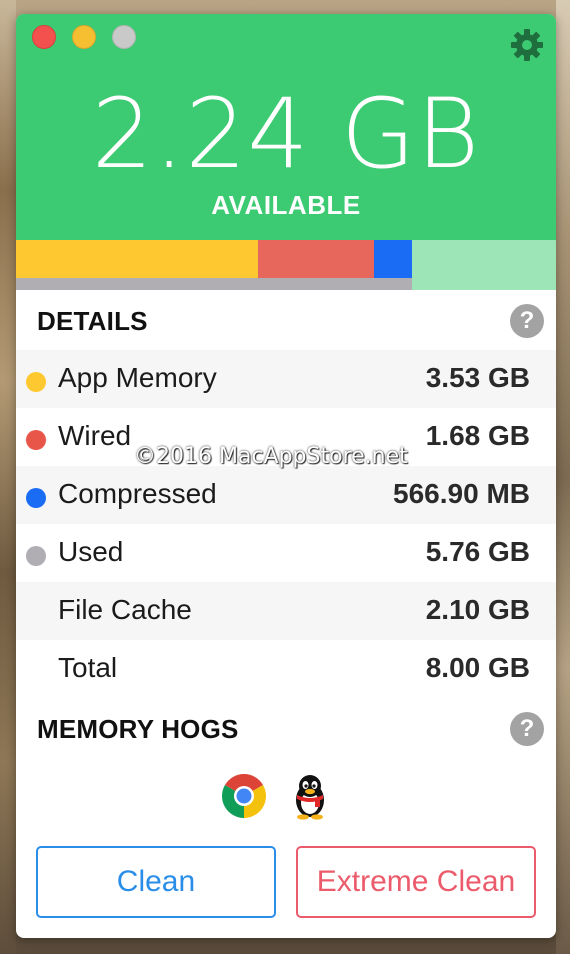 This screenshot has height=954, width=570. Describe the element at coordinates (484, 265) in the screenshot. I see `usage-segment-available` at that location.